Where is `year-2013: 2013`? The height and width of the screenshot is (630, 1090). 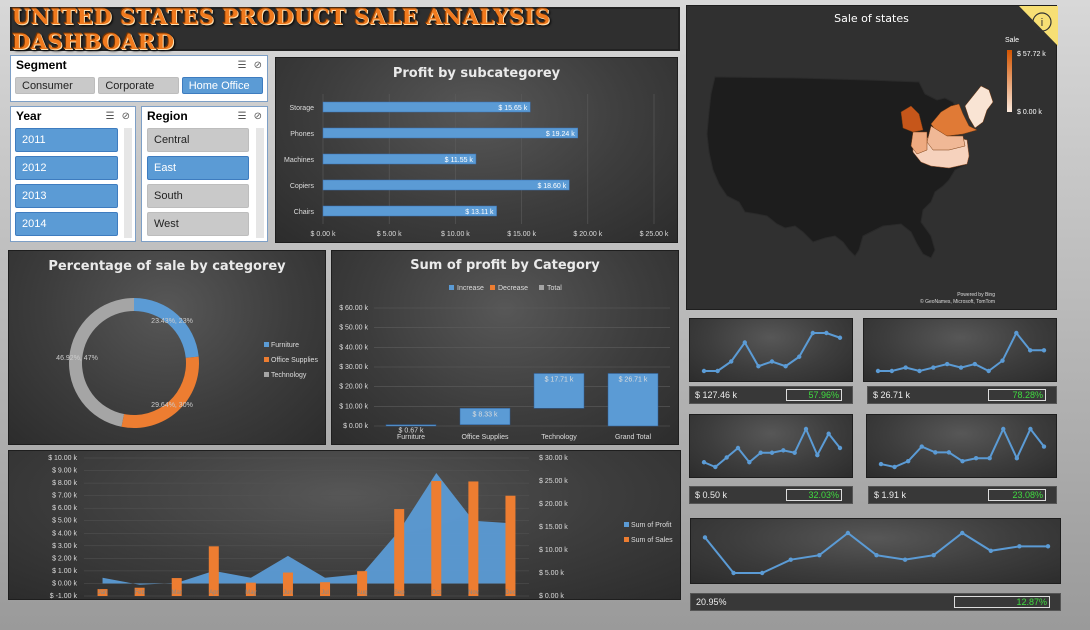
year-2013: 2013 is located at coordinates (66, 196).